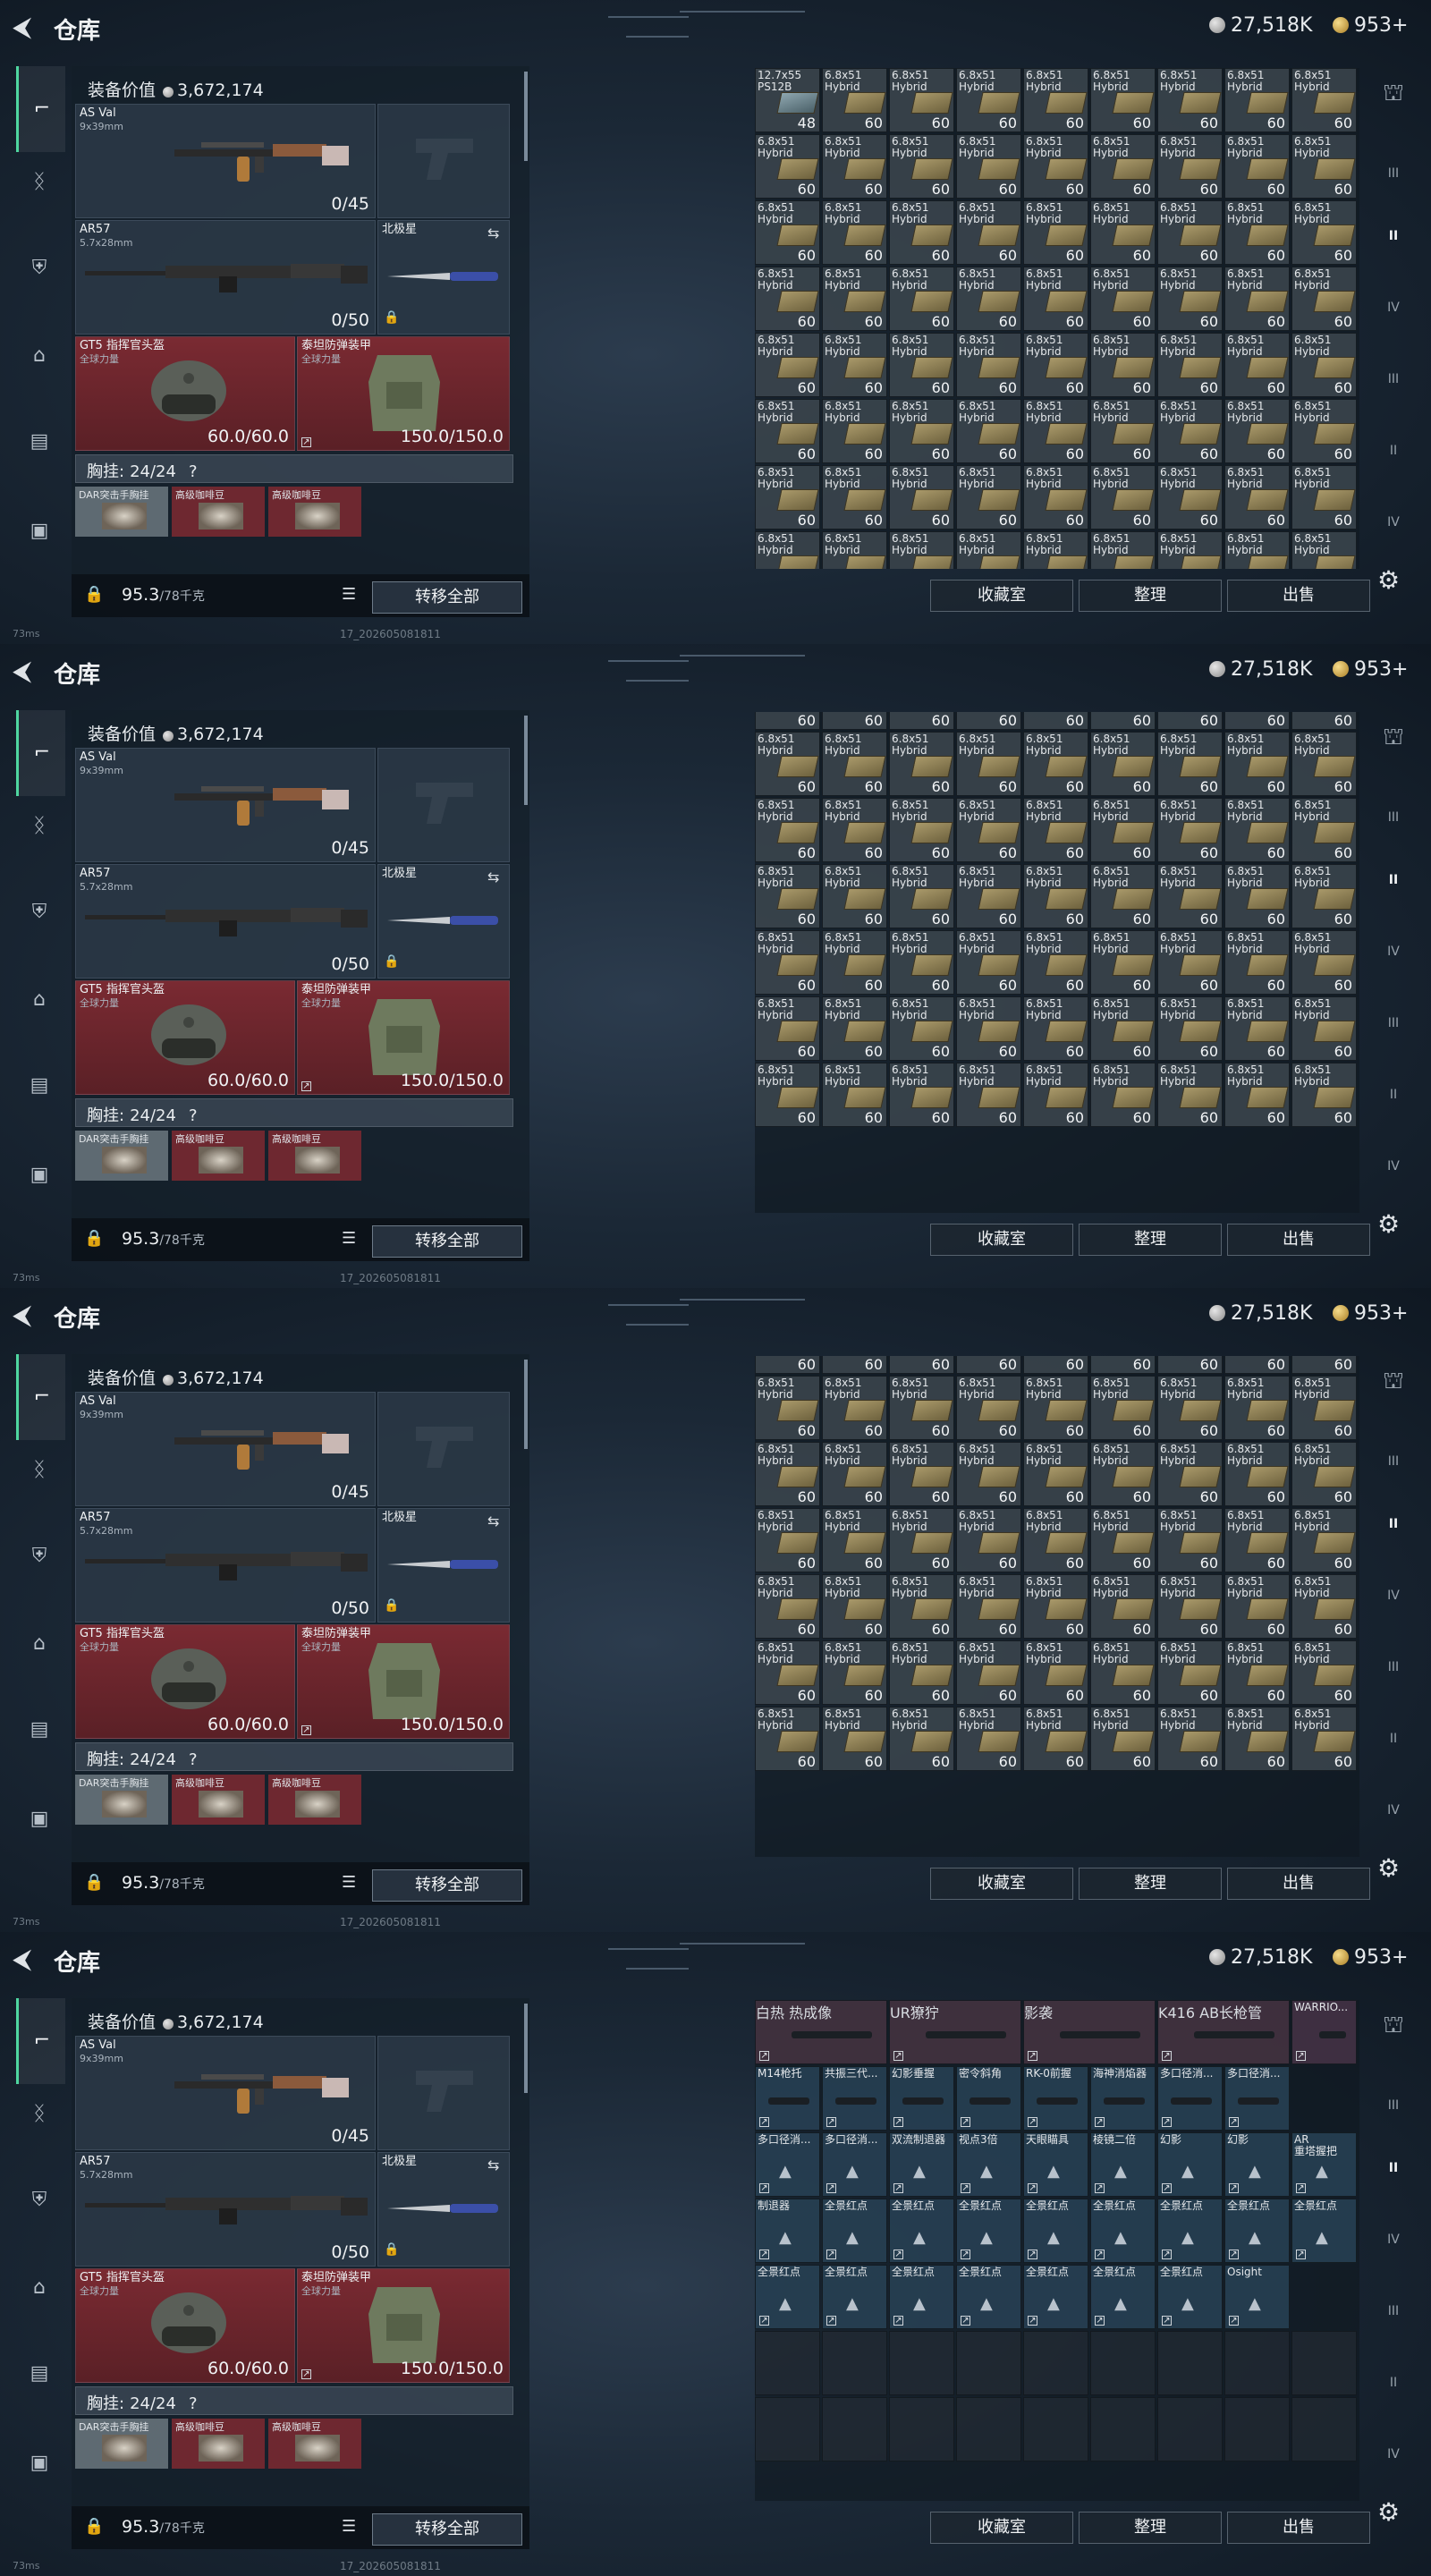 This screenshot has width=1431, height=2576. Describe the element at coordinates (349, 1238) in the screenshot. I see `list-view-icon: ☰` at that location.